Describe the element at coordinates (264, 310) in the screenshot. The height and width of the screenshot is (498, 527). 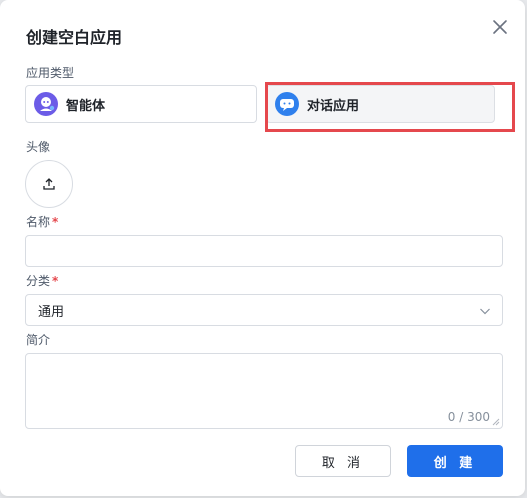
I see `category-select: 通用` at that location.